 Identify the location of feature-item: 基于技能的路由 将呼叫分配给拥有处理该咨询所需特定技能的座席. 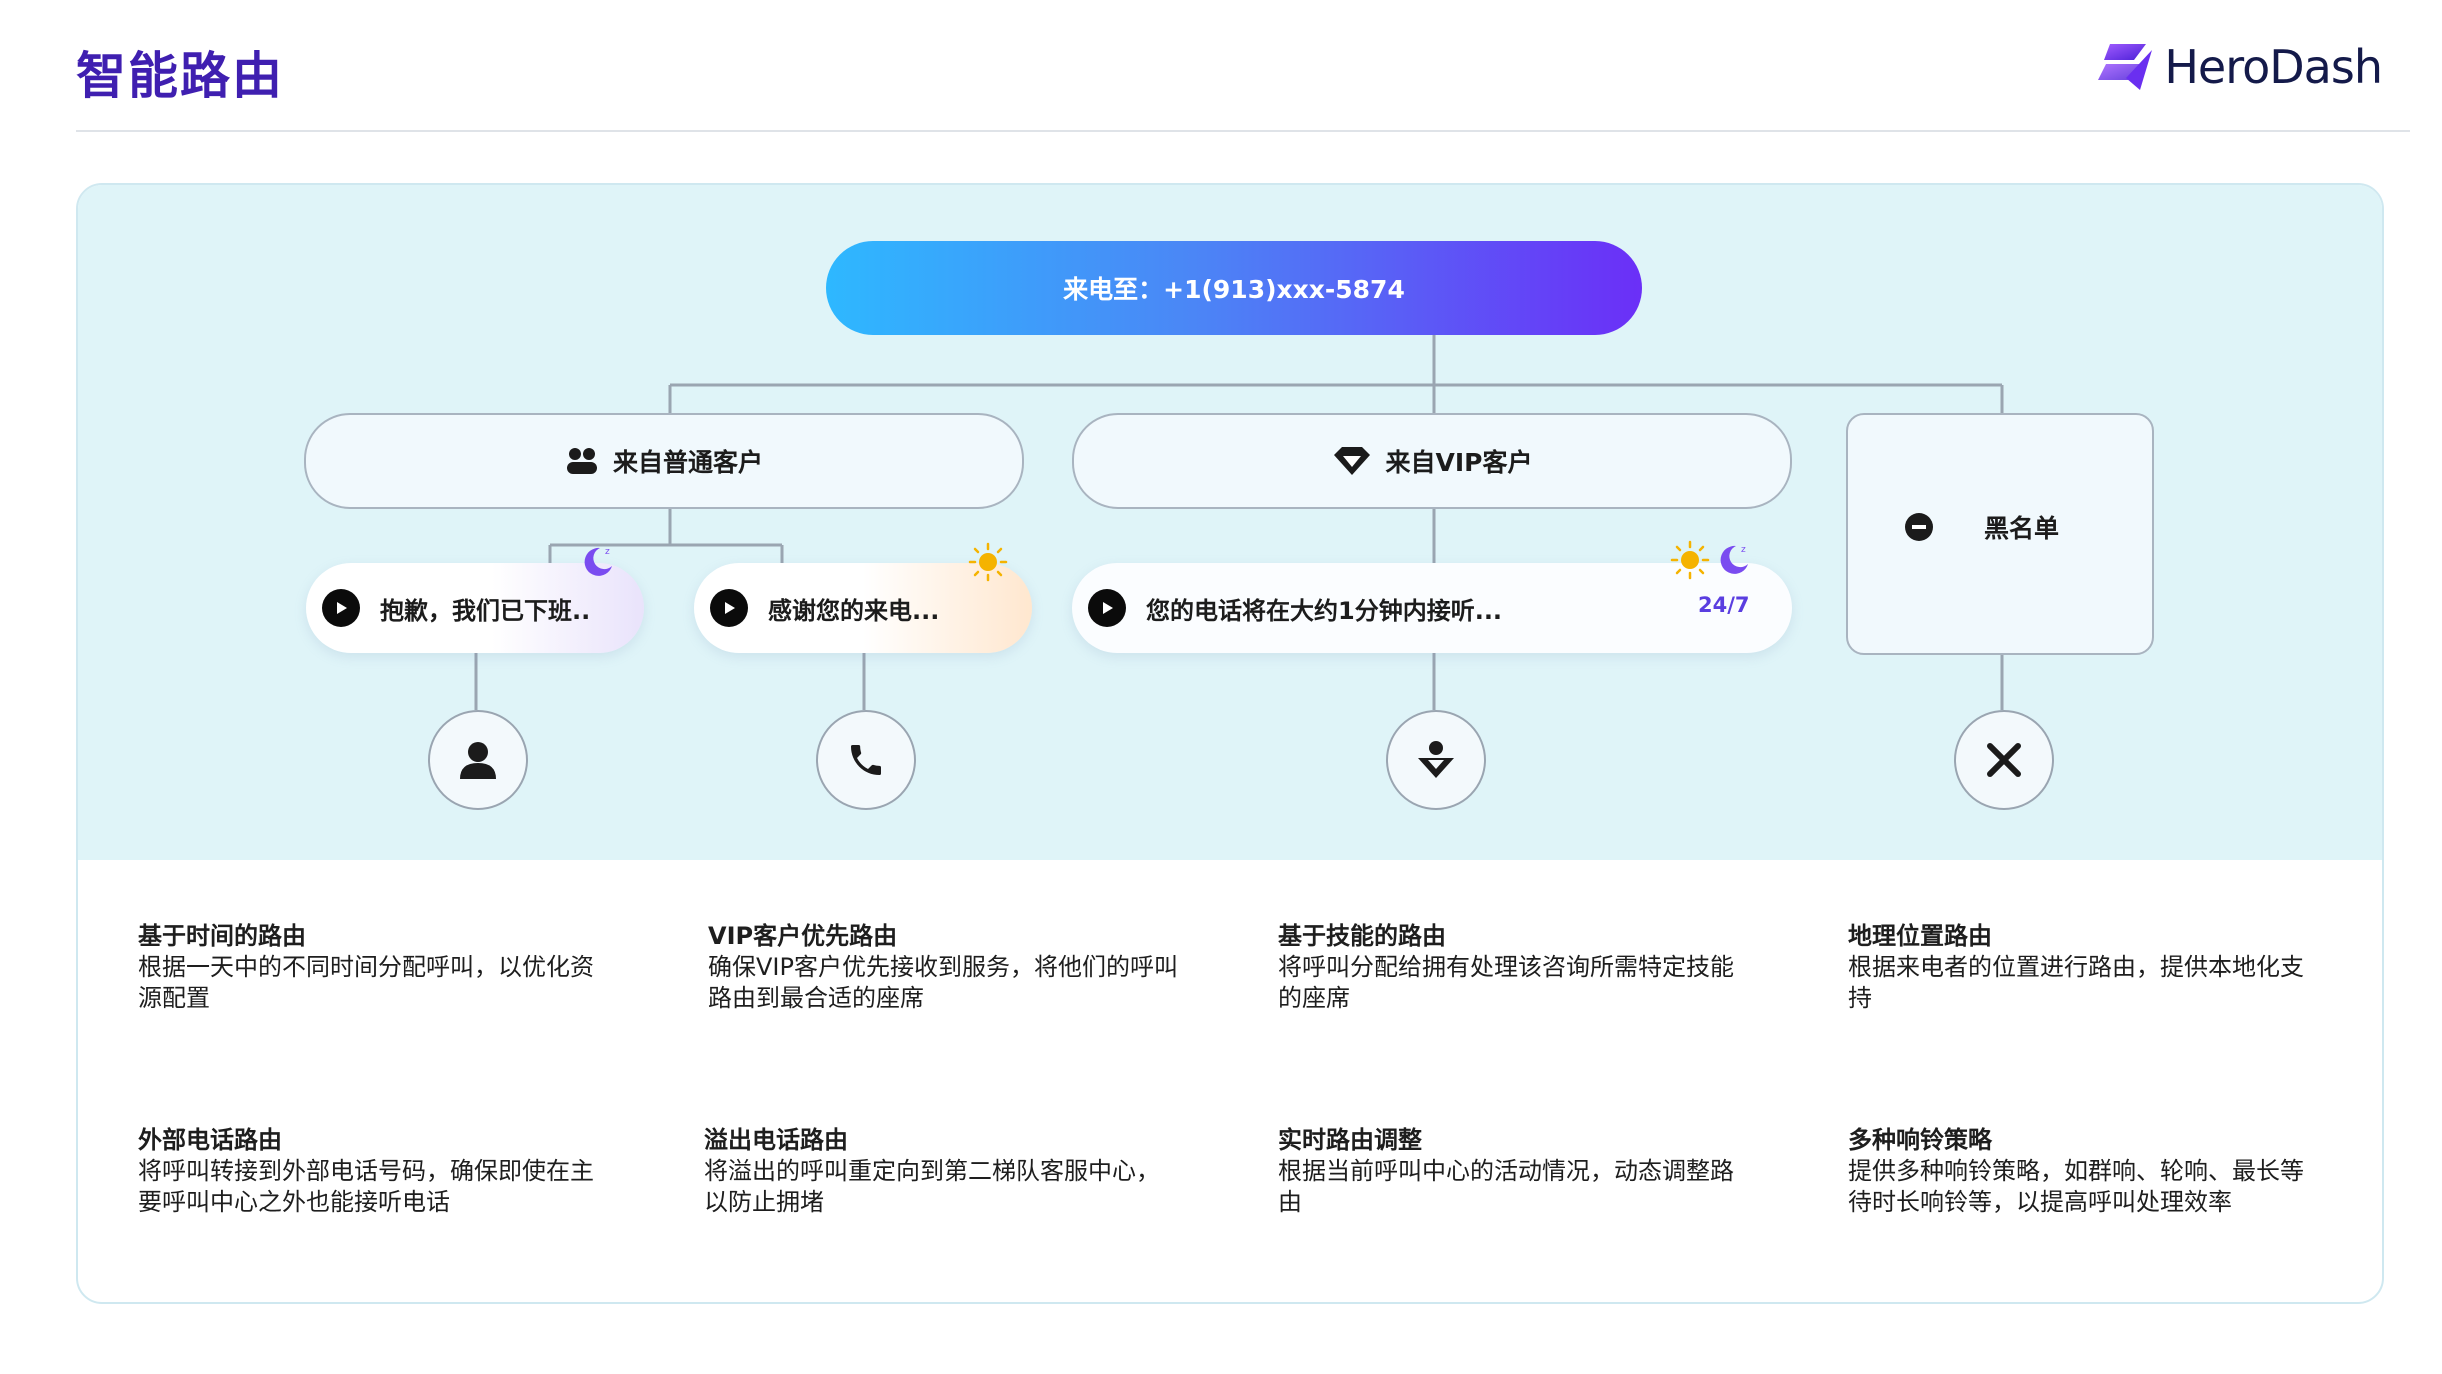
(1513, 967).